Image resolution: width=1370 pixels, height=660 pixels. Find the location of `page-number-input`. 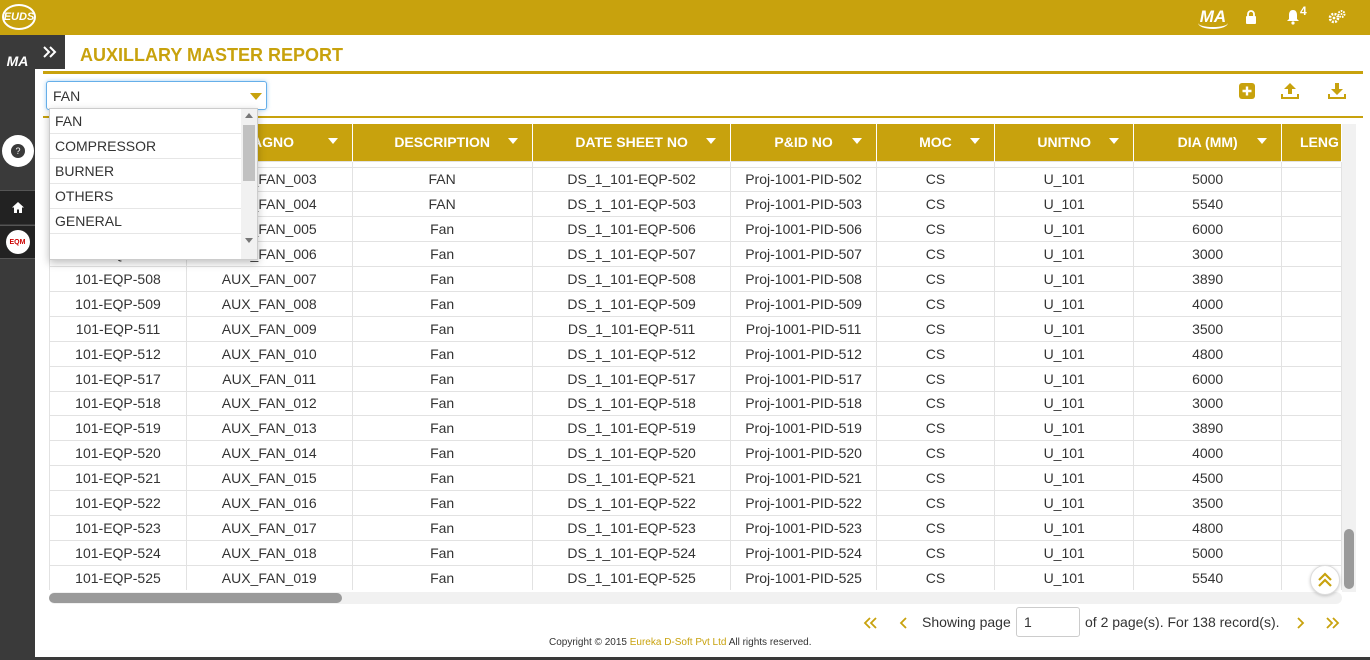

page-number-input is located at coordinates (1048, 622).